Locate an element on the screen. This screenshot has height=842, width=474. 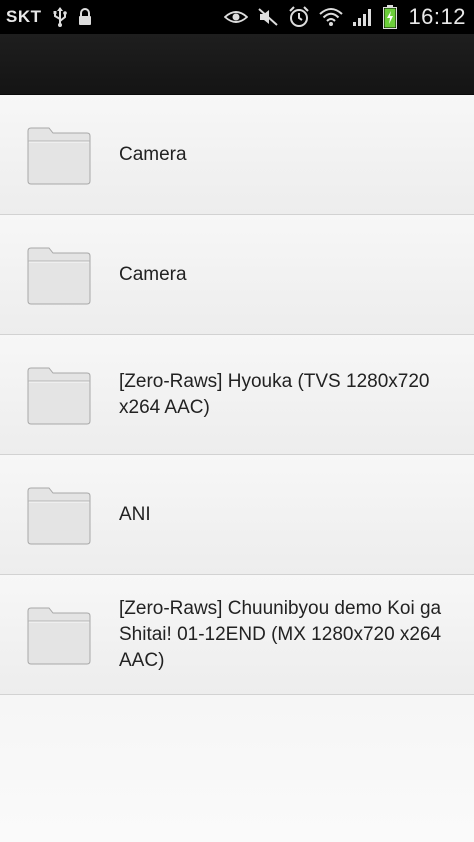
clock: 16:12 is located at coordinates (437, 16).